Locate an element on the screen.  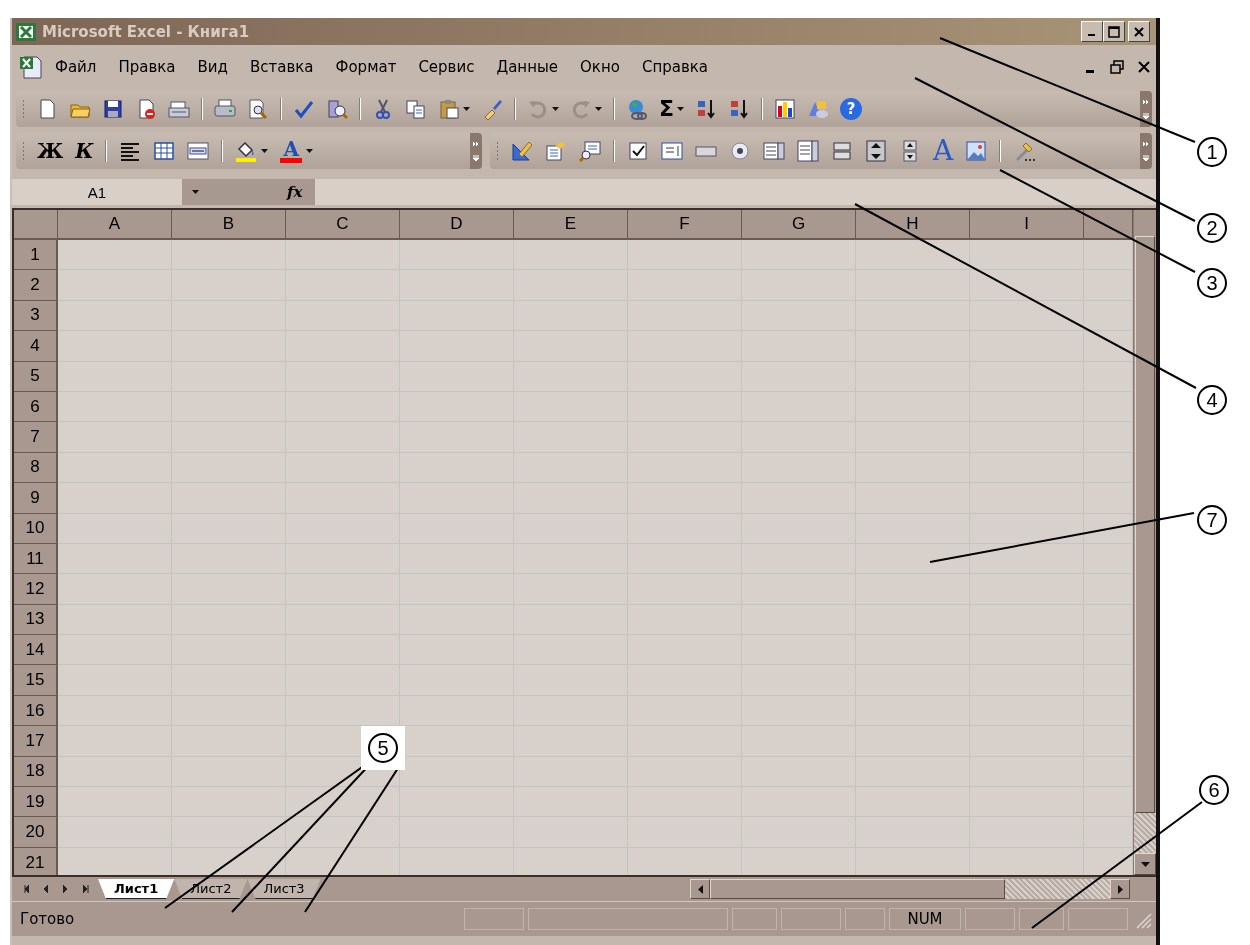
font-color-button: A is located at coordinates (291, 151).